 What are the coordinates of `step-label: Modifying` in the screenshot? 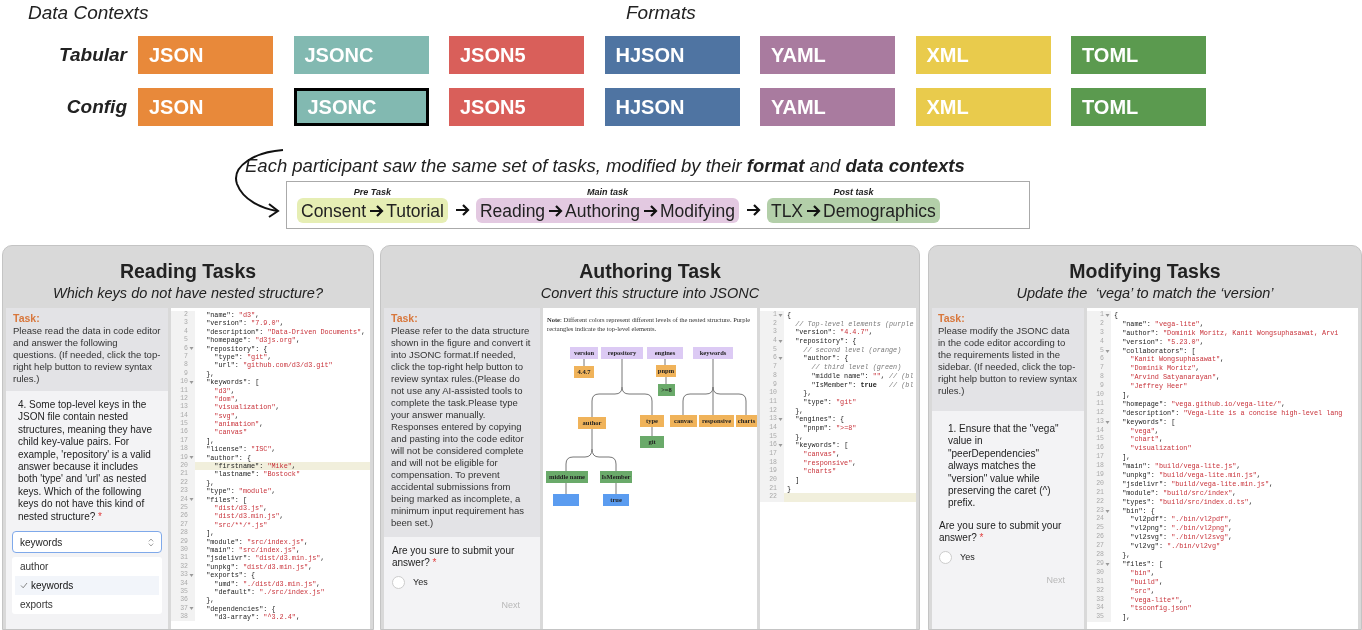 It's located at (697, 210).